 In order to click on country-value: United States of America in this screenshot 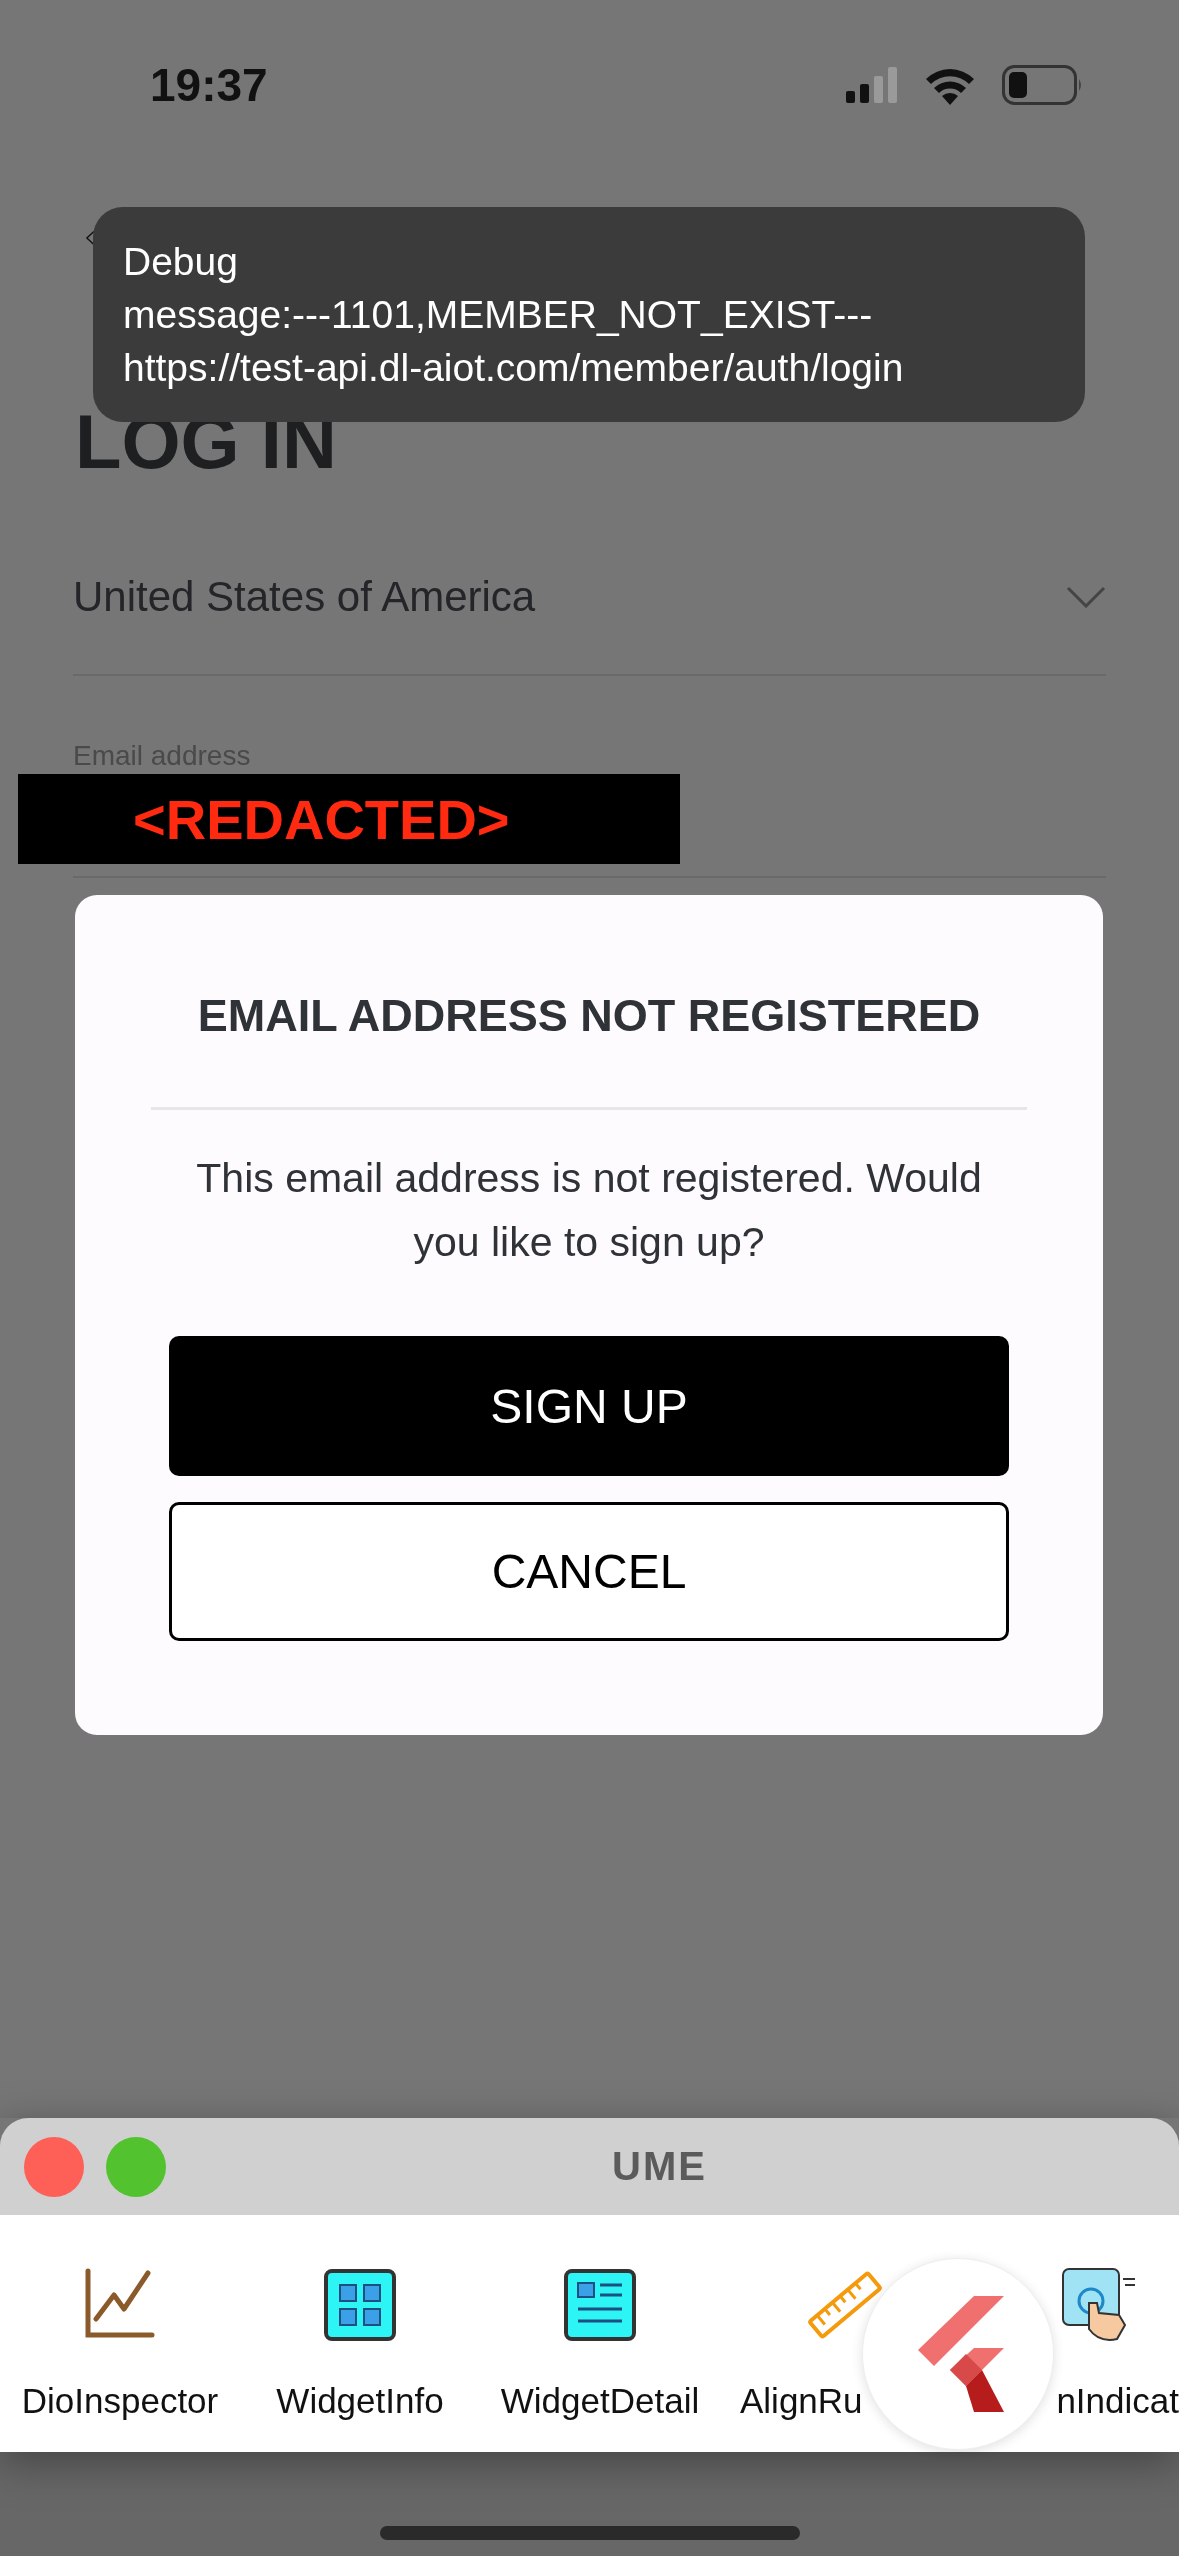, I will do `click(304, 597)`.